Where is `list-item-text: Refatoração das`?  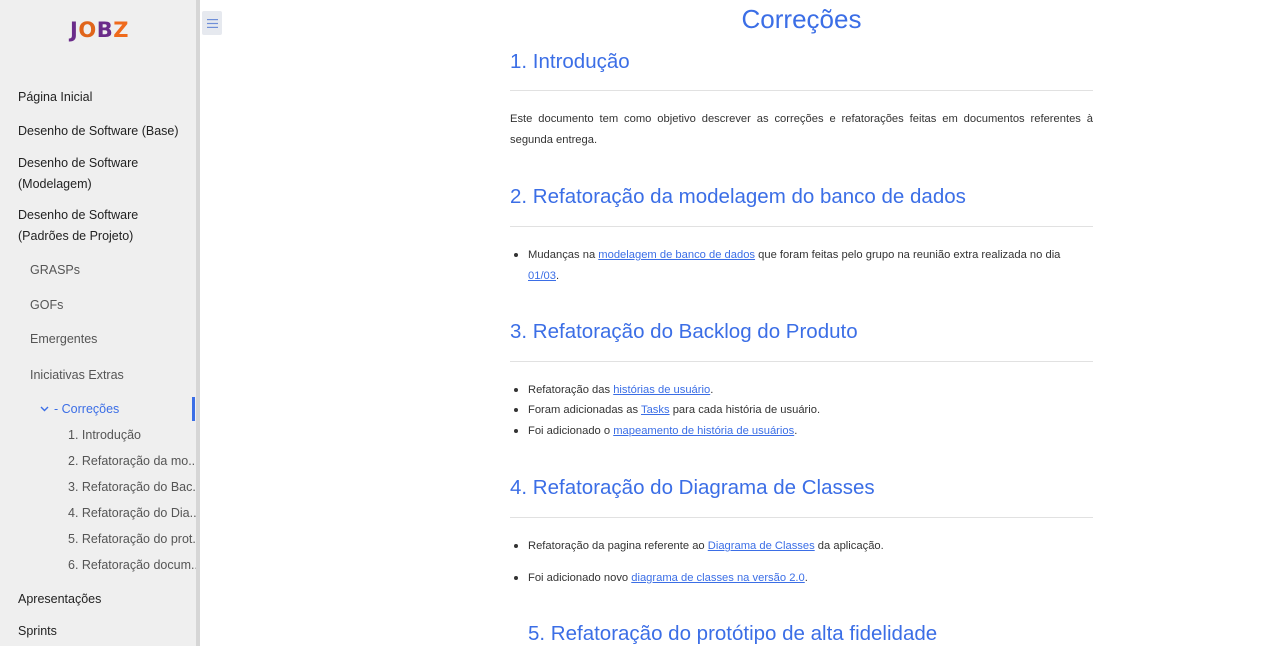
list-item-text: Refatoração das is located at coordinates (571, 390).